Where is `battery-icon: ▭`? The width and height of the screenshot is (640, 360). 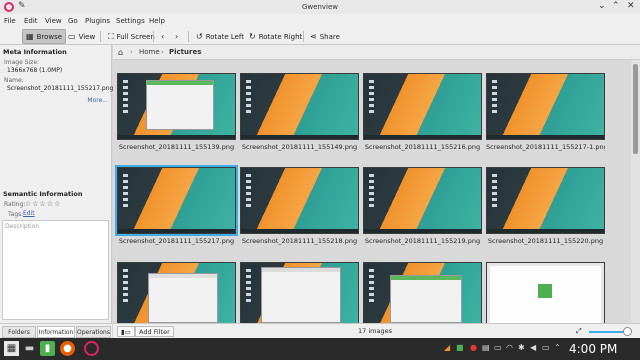 battery-icon: ▭ is located at coordinates (546, 347).